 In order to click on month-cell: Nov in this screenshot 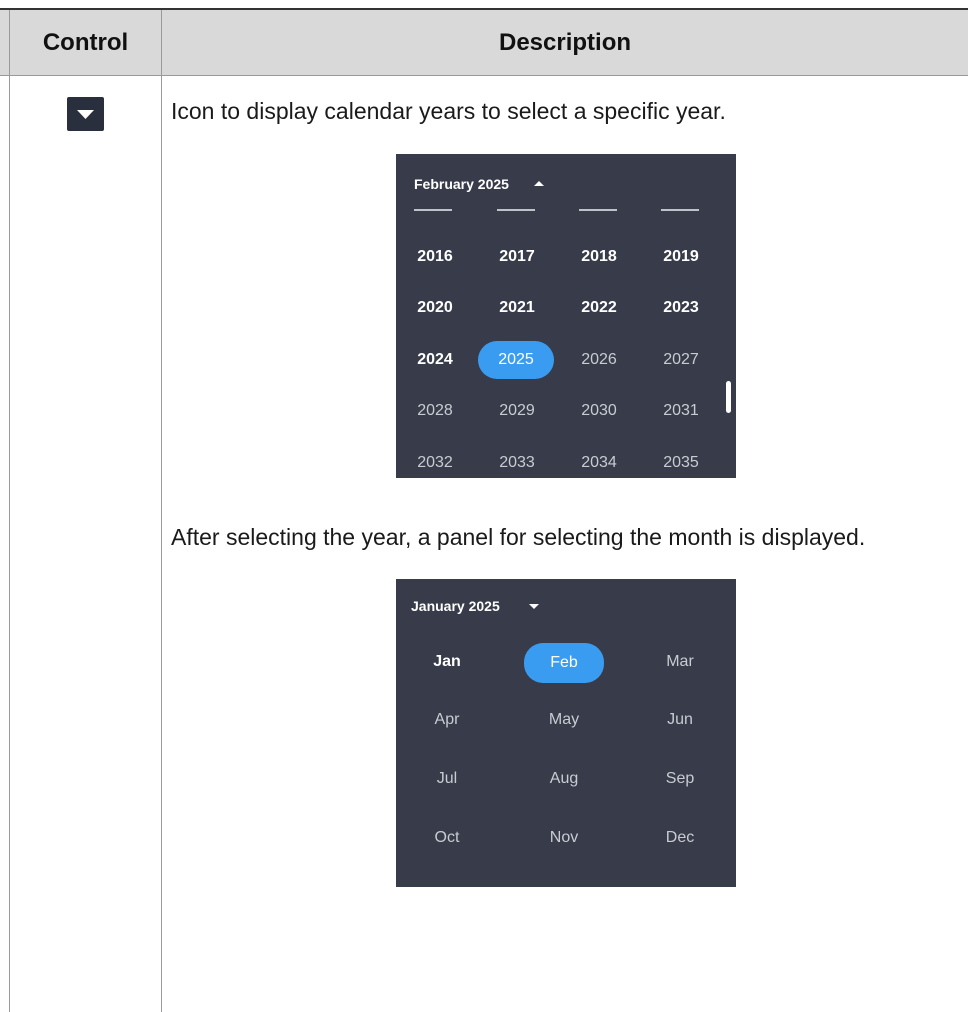, I will do `click(564, 838)`.